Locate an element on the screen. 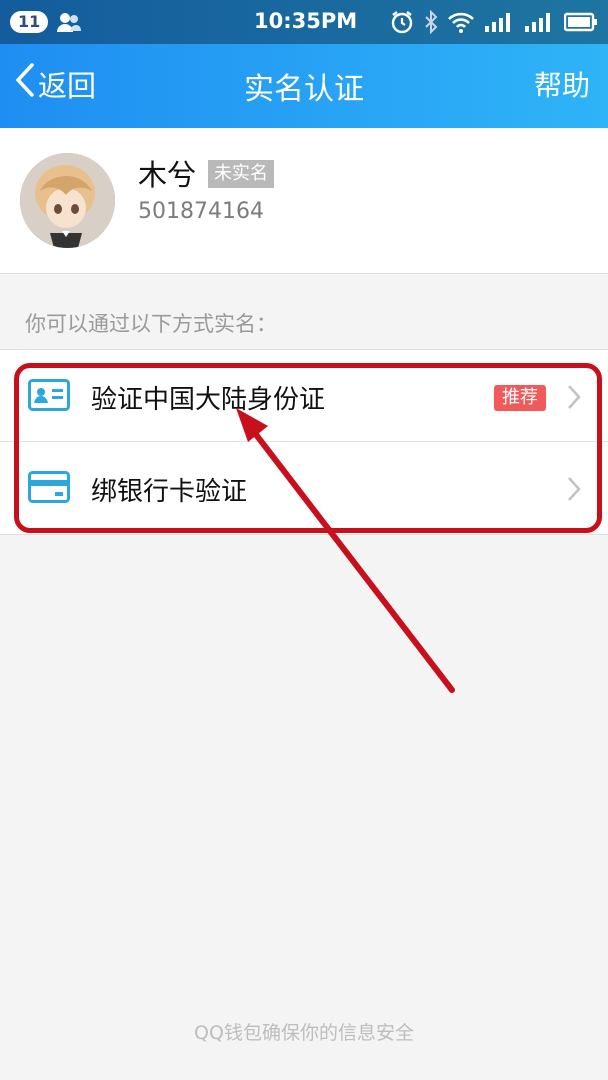 Image resolution: width=608 pixels, height=1080 pixels. nav-bar: 返回 实名认证 帮助 is located at coordinates (304, 86).